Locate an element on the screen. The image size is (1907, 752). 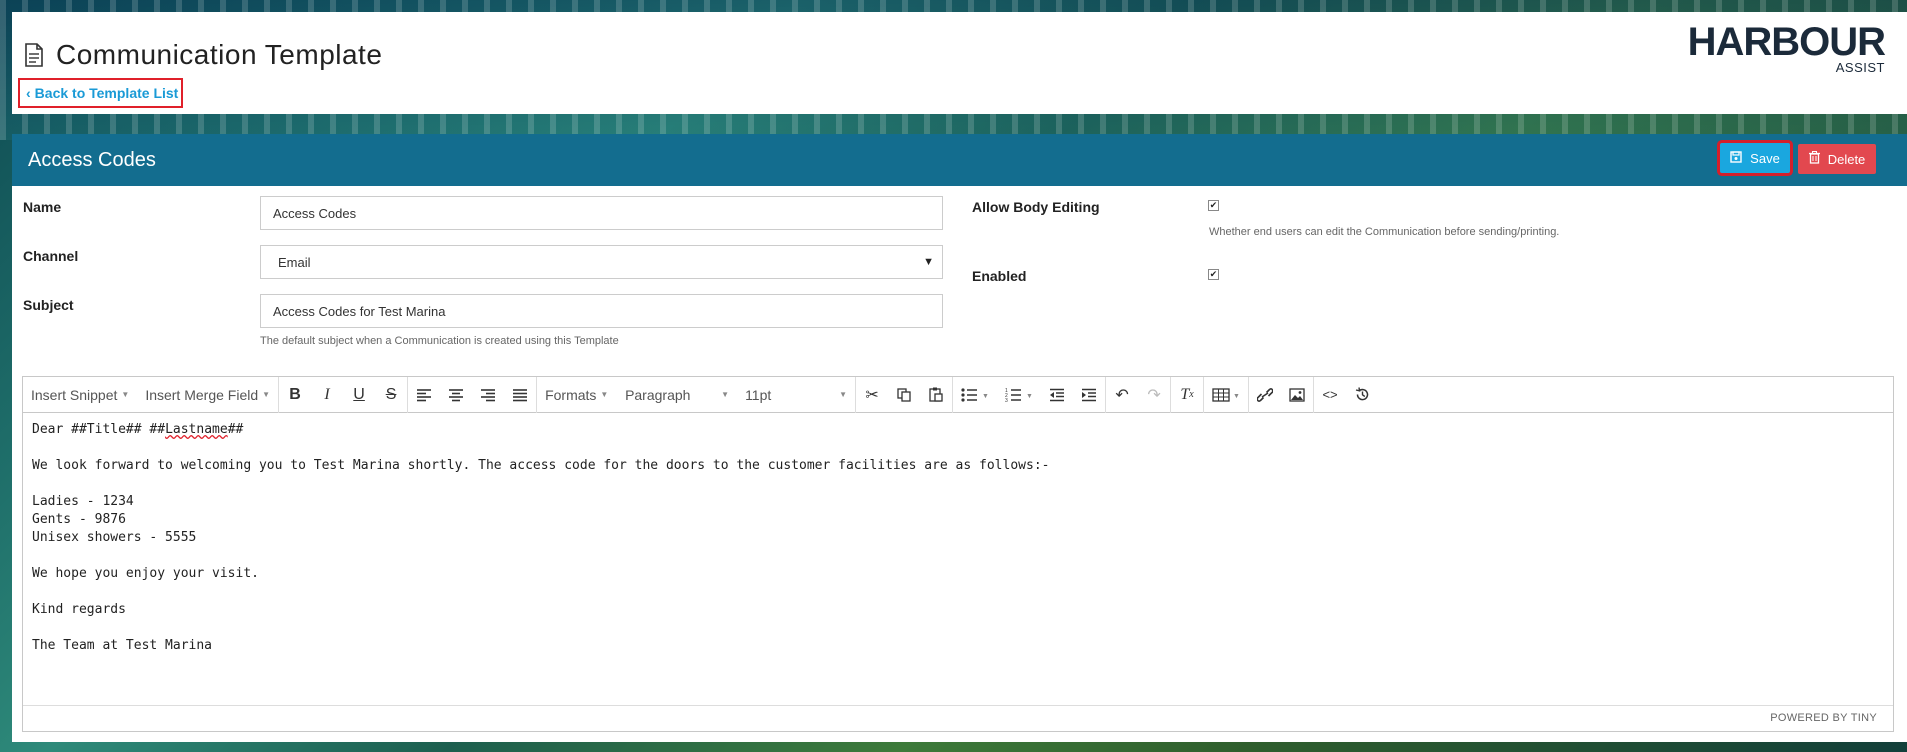
panel-title: Access Codes is located at coordinates (92, 159).